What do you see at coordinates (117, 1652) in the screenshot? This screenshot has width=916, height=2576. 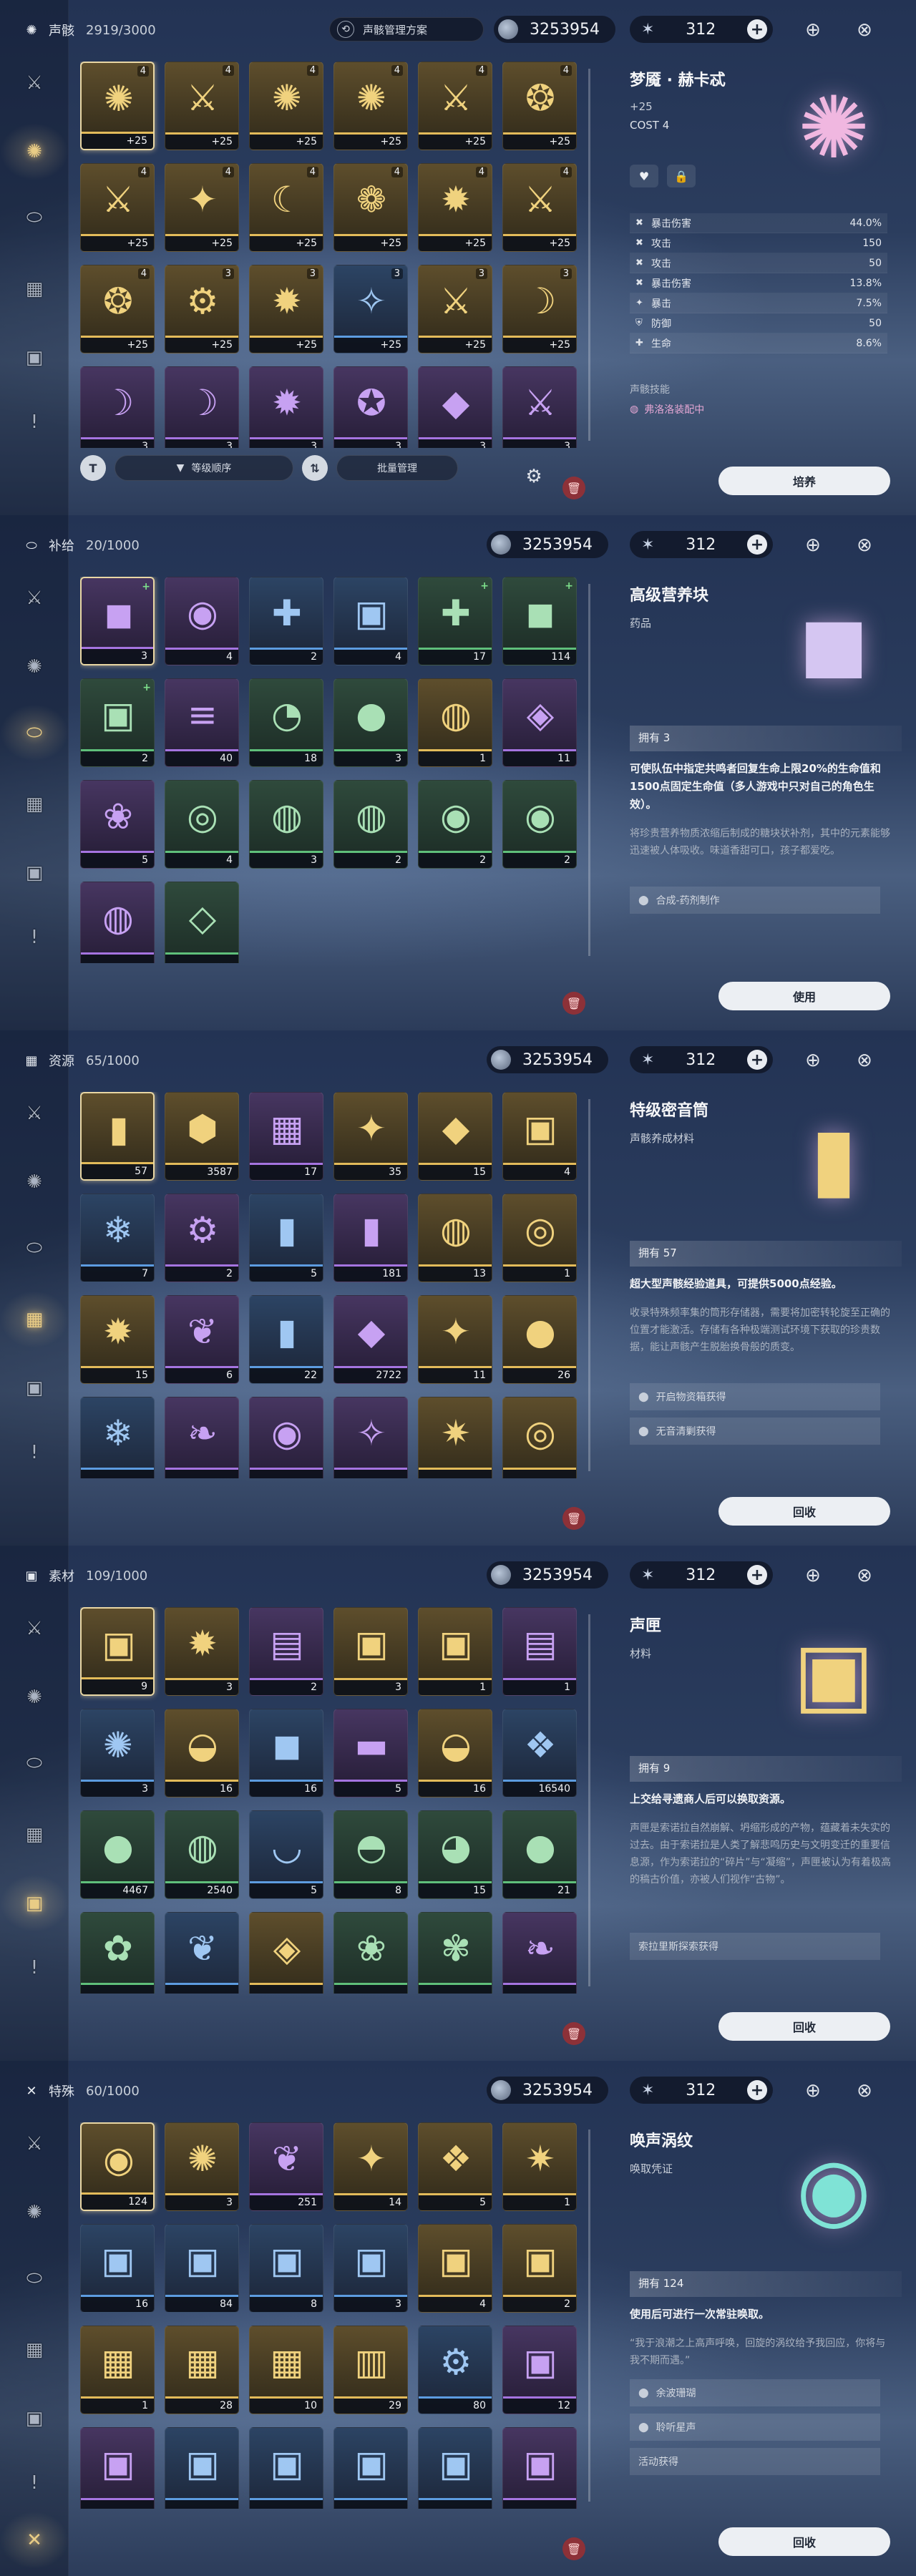 I see `item-tile: ▣ 9` at bounding box center [117, 1652].